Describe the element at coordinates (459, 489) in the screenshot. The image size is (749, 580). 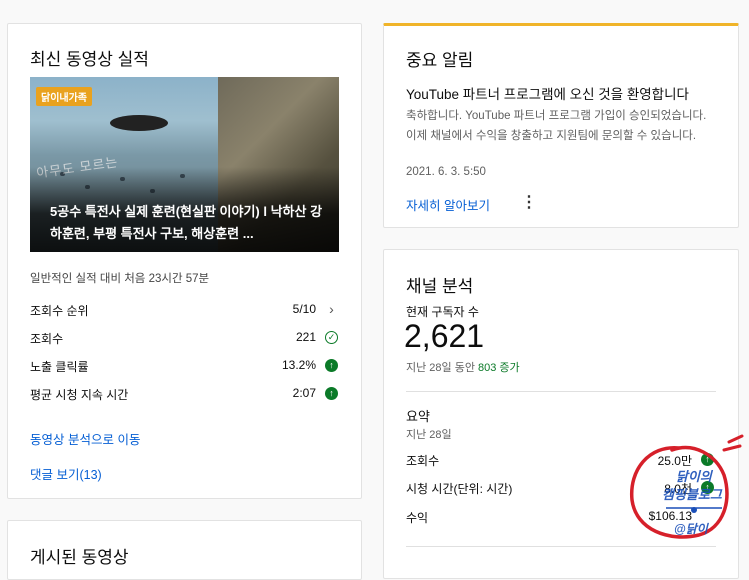
I see `summary-label: 시청 시간(단위: 시간)` at that location.